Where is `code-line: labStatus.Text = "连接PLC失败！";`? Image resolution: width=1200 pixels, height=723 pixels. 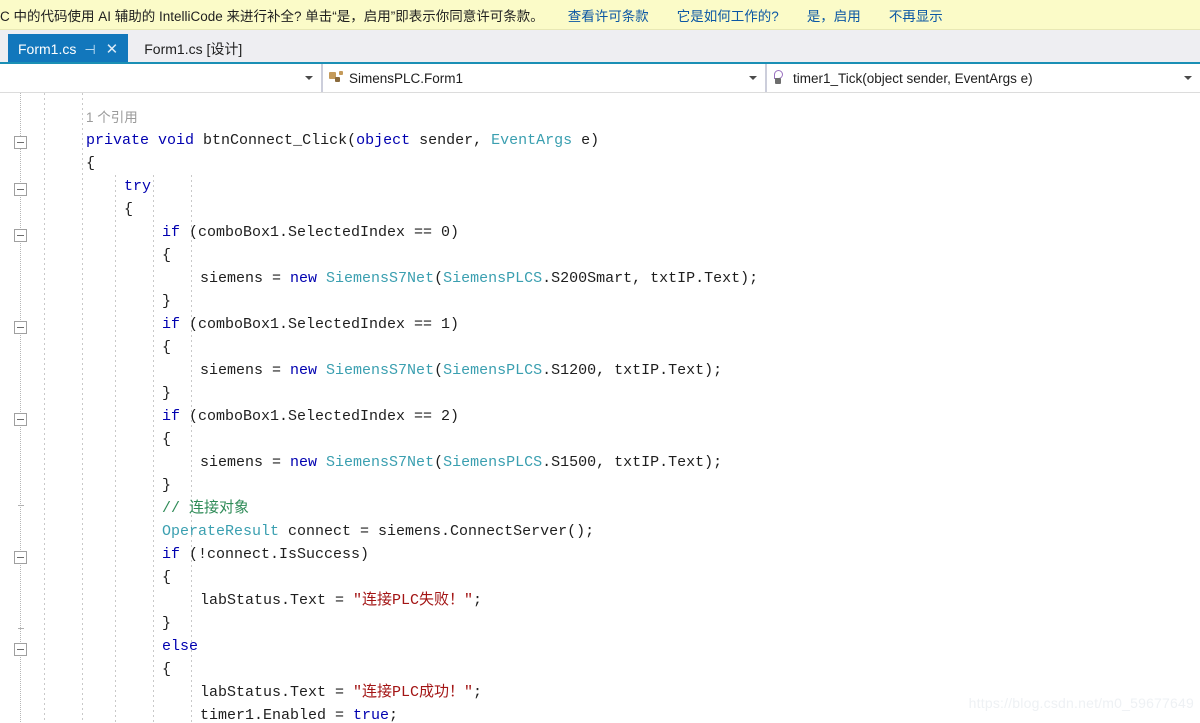 code-line: labStatus.Text = "连接PLC失败！"; is located at coordinates (341, 600).